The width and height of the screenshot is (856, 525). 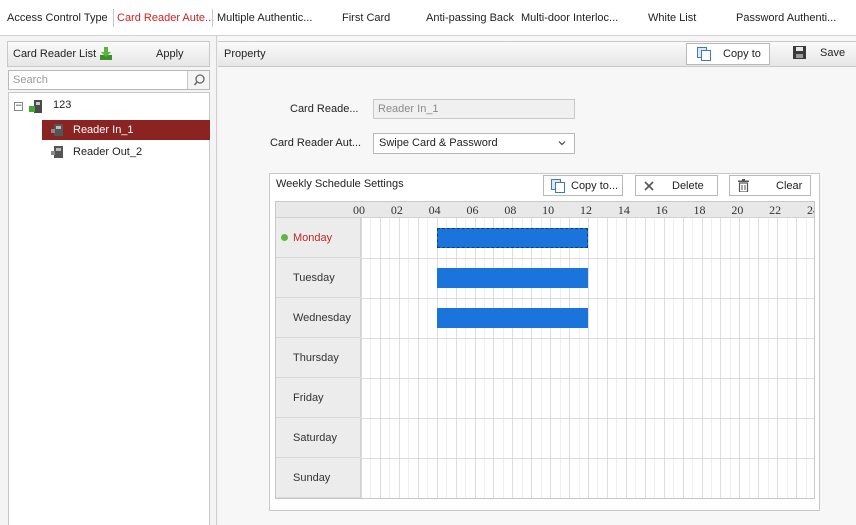 I want to click on day-label: Wednesday, so click(x=322, y=318).